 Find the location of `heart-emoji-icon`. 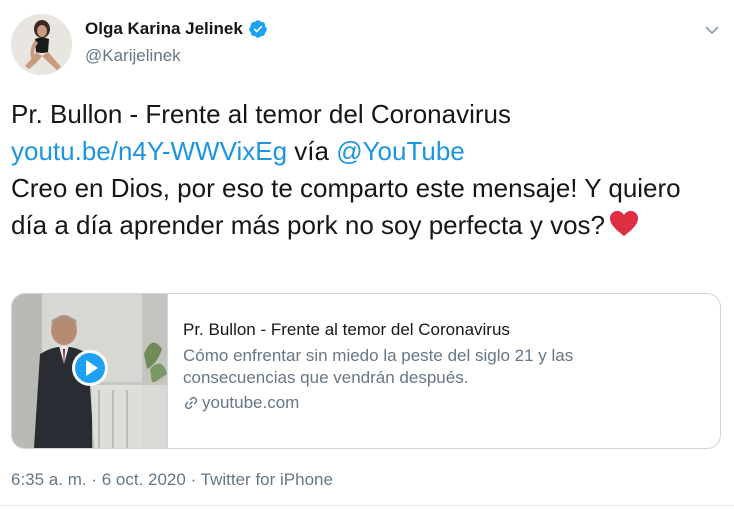

heart-emoji-icon is located at coordinates (624, 224).